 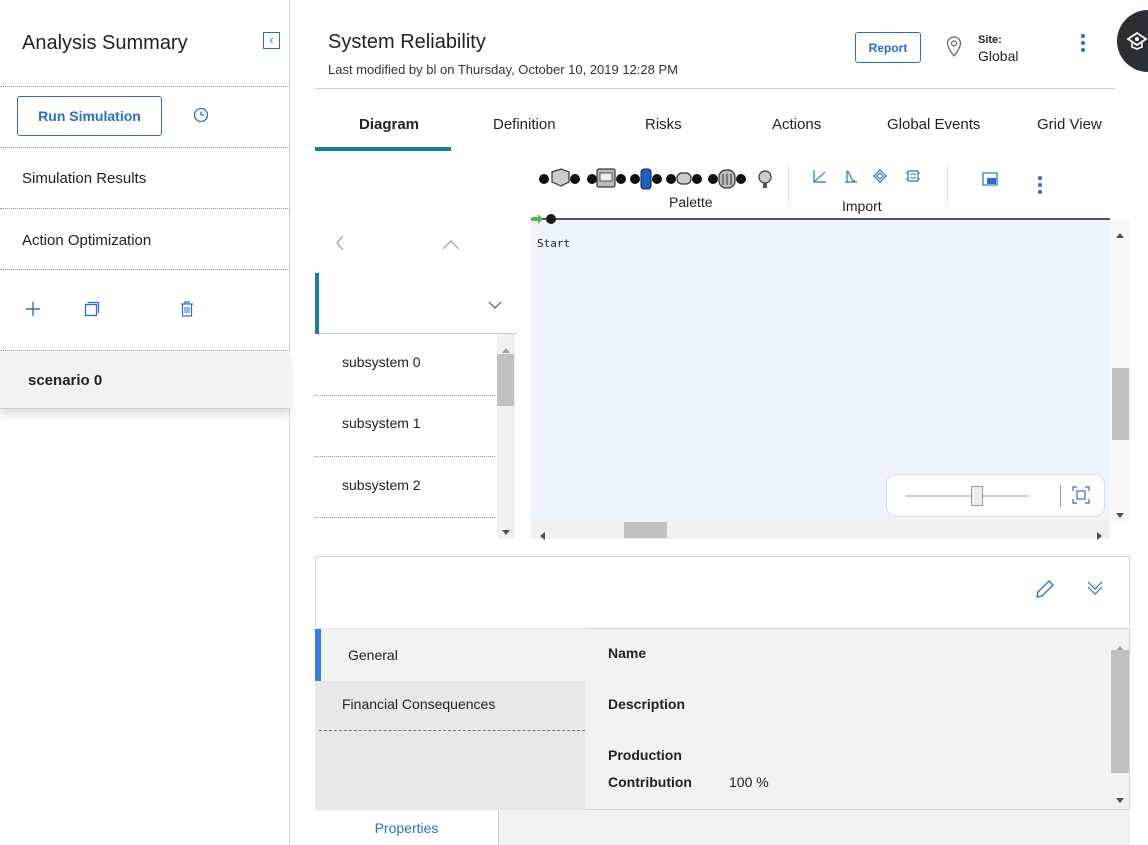 I want to click on scroll-right-icon, so click(x=1099, y=536).